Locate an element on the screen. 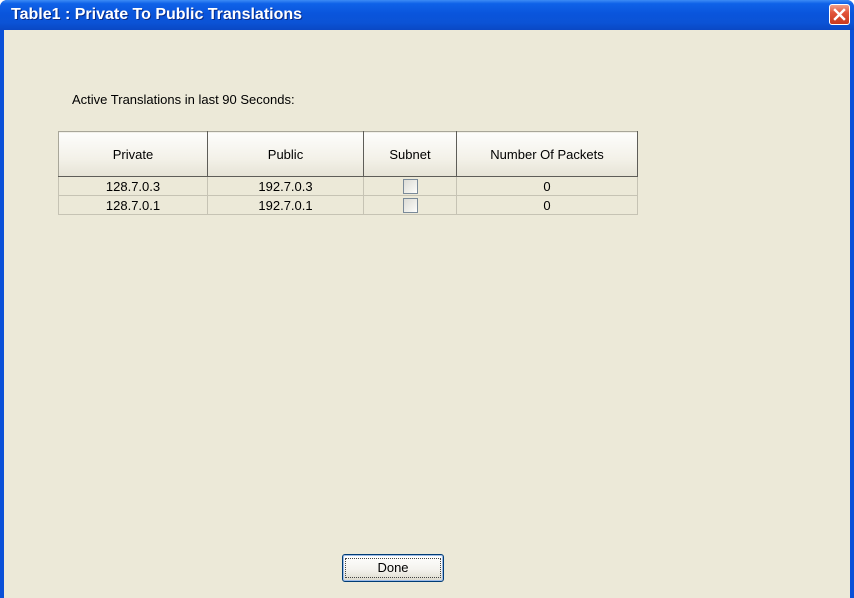 This screenshot has width=854, height=598. cell-public: 192.7.0.1 is located at coordinates (285, 205).